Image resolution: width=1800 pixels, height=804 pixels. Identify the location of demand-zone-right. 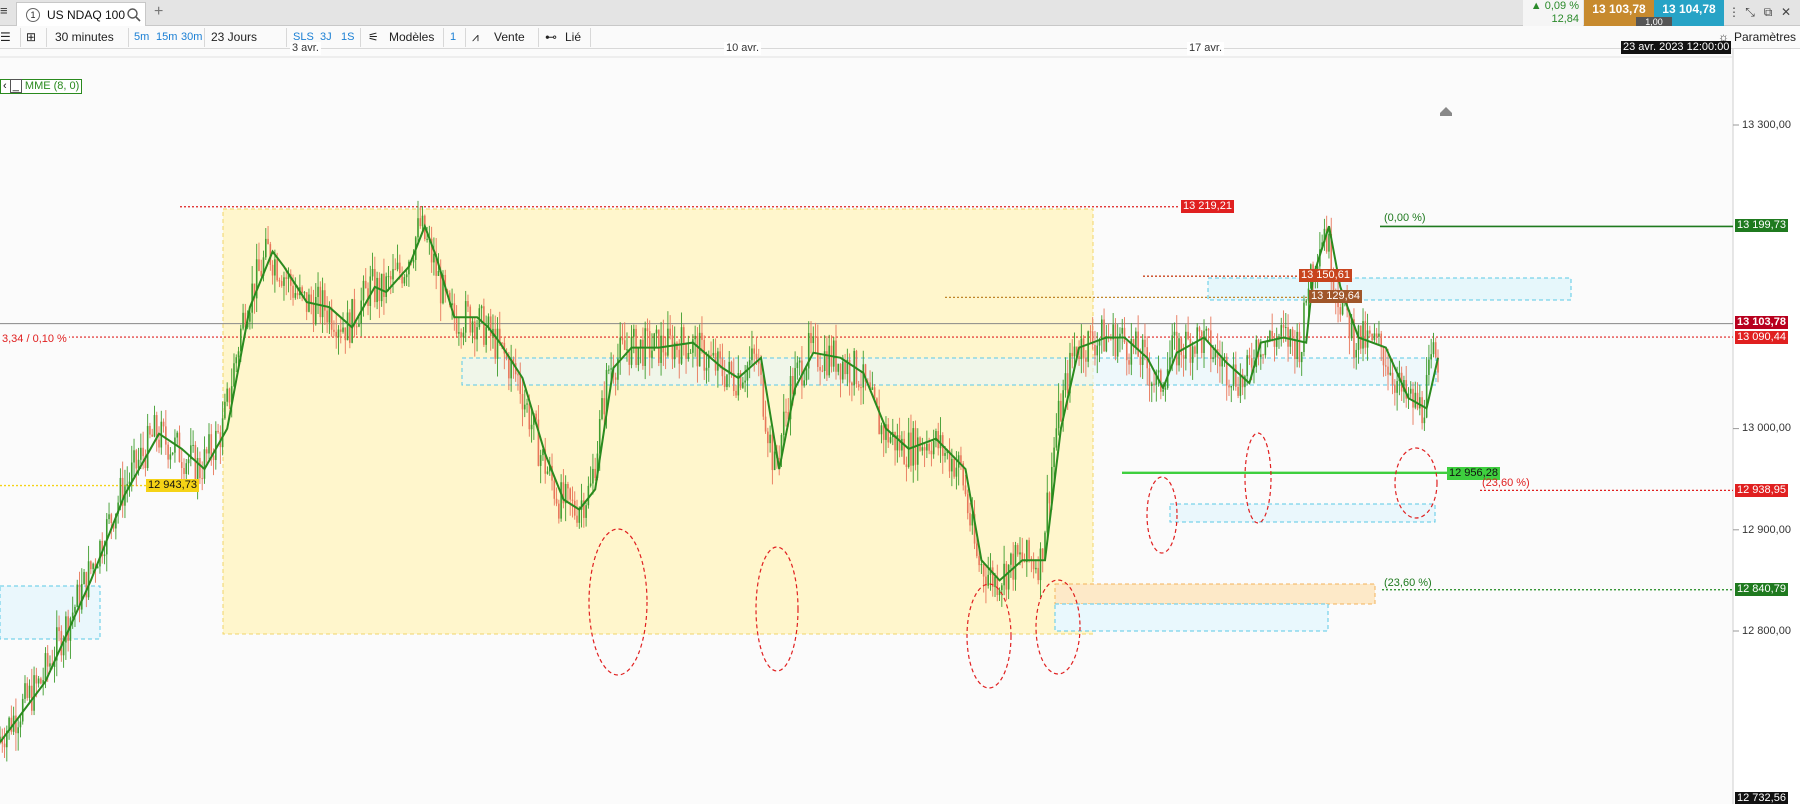
(1302, 513).